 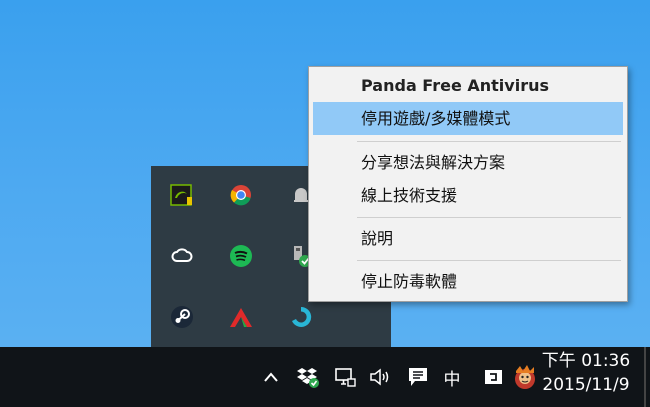 I want to click on dropbox-icon, so click(x=308, y=377).